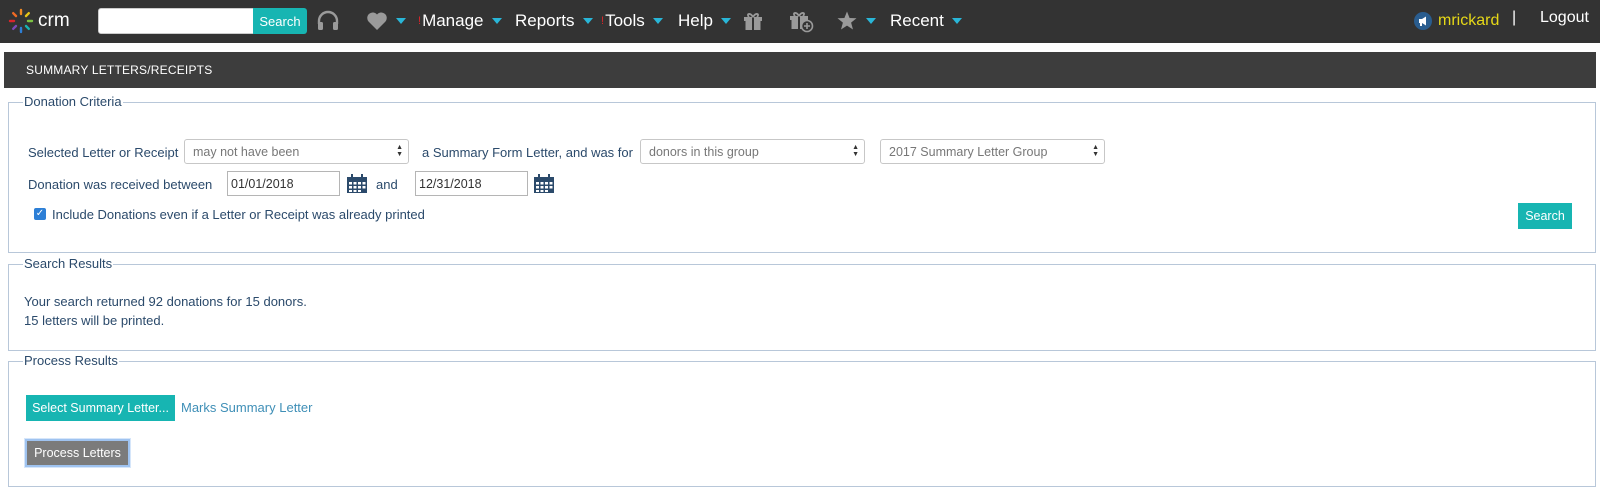 The width and height of the screenshot is (1600, 489). Describe the element at coordinates (1423, 21) in the screenshot. I see `announcement-icon` at that location.